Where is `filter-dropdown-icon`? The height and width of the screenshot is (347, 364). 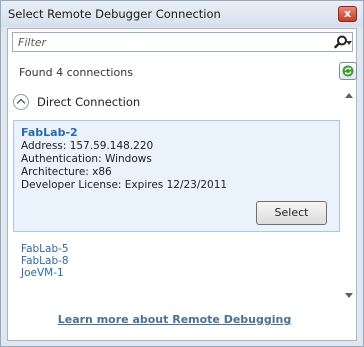
filter-dropdown-icon is located at coordinates (349, 43).